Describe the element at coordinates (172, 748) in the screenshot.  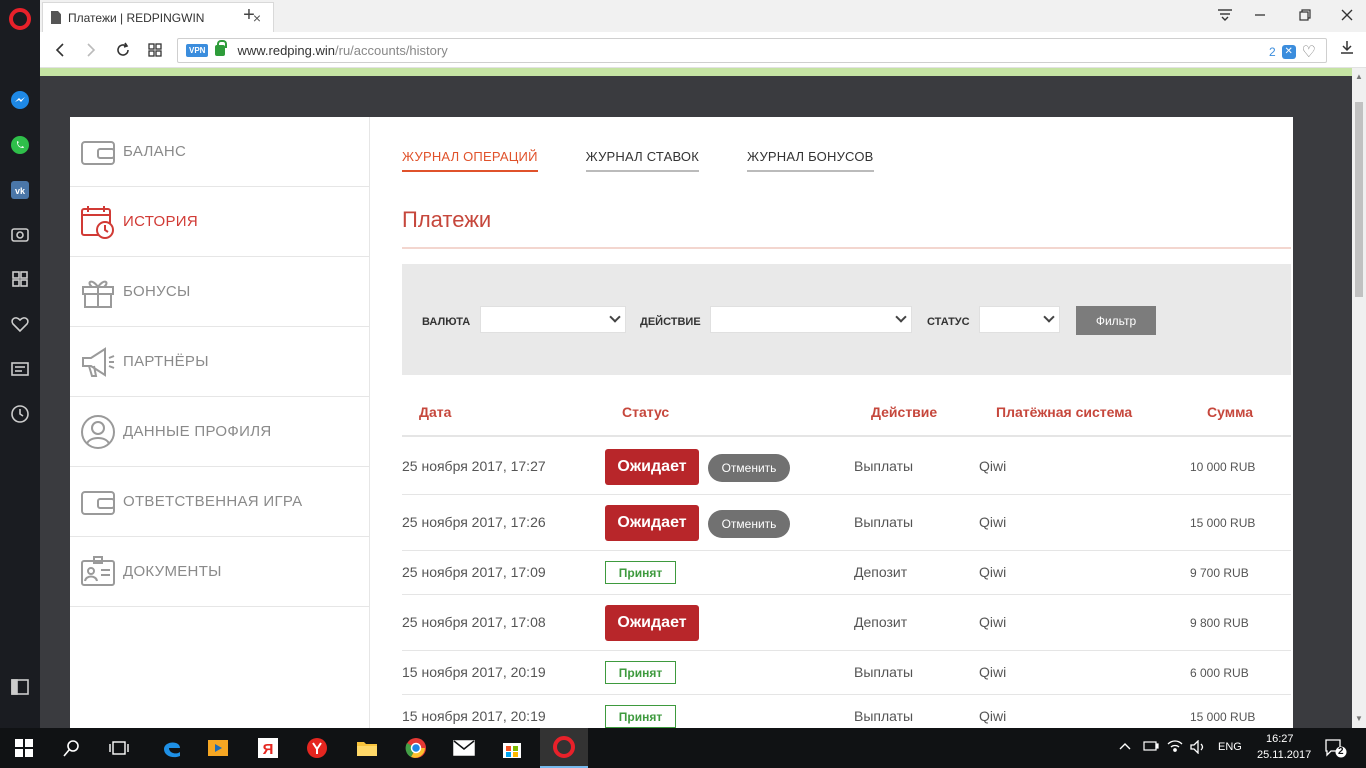
I see `edge-icon` at that location.